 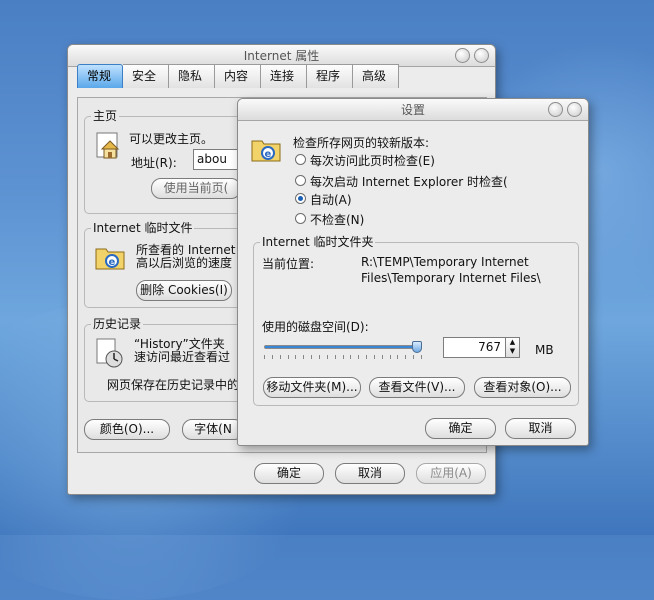 What do you see at coordinates (171, 139) in the screenshot?
I see `homepage-description: 可以更改主页。` at bounding box center [171, 139].